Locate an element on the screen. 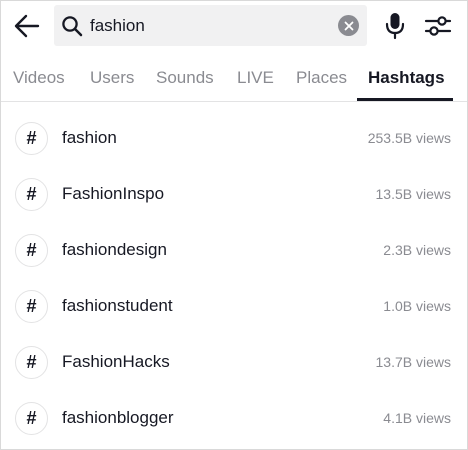 Image resolution: width=468 pixels, height=450 pixels. hashtag-views: 4.1B views is located at coordinates (417, 418).